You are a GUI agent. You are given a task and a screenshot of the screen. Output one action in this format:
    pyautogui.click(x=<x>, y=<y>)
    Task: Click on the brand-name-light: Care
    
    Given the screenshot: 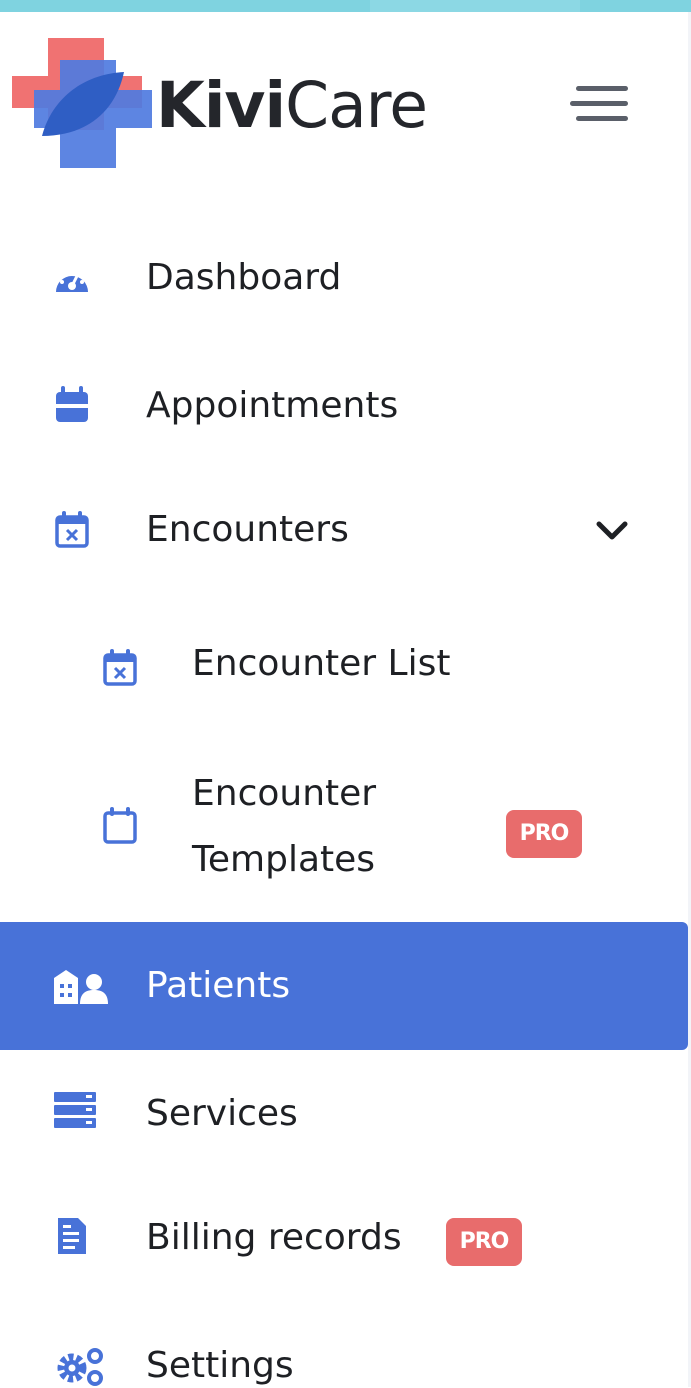 What is the action you would take?
    pyautogui.click(x=356, y=105)
    